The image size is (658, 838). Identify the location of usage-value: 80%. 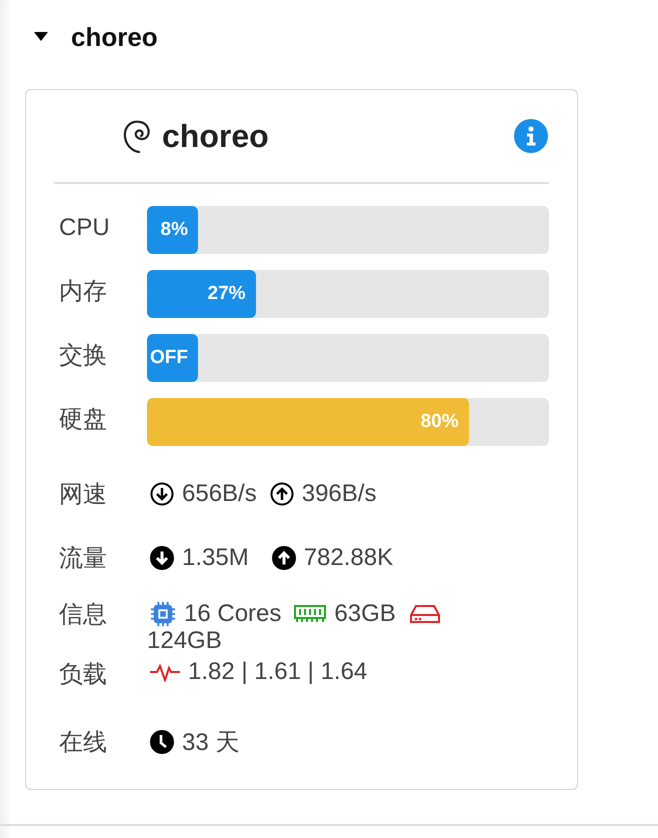
(439, 422).